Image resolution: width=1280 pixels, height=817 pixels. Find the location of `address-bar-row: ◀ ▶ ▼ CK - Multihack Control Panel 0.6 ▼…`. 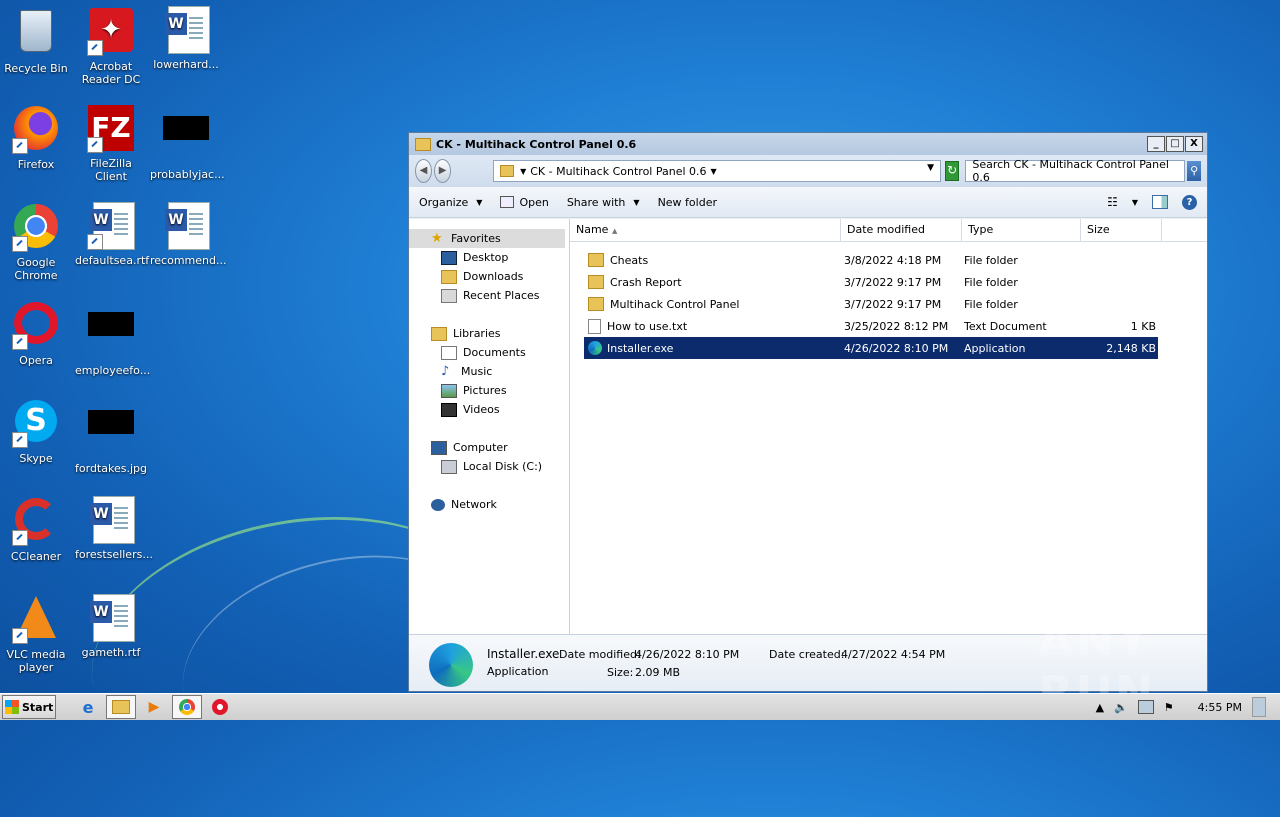

address-bar-row: ◀ ▶ ▼ CK - Multihack Control Panel 0.6 ▼… is located at coordinates (808, 171).